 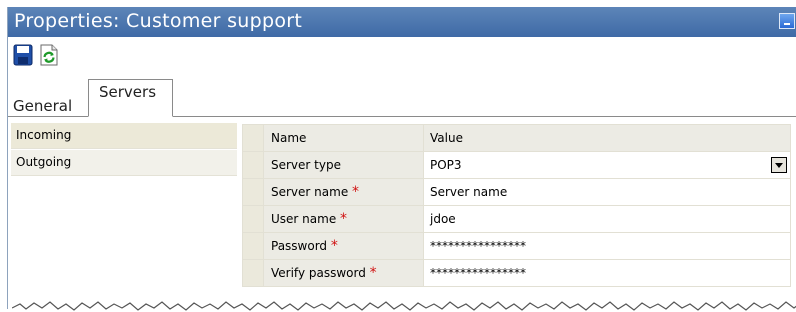 What do you see at coordinates (124, 163) in the screenshot?
I see `sidebar-item-outgoing: Outgoing` at bounding box center [124, 163].